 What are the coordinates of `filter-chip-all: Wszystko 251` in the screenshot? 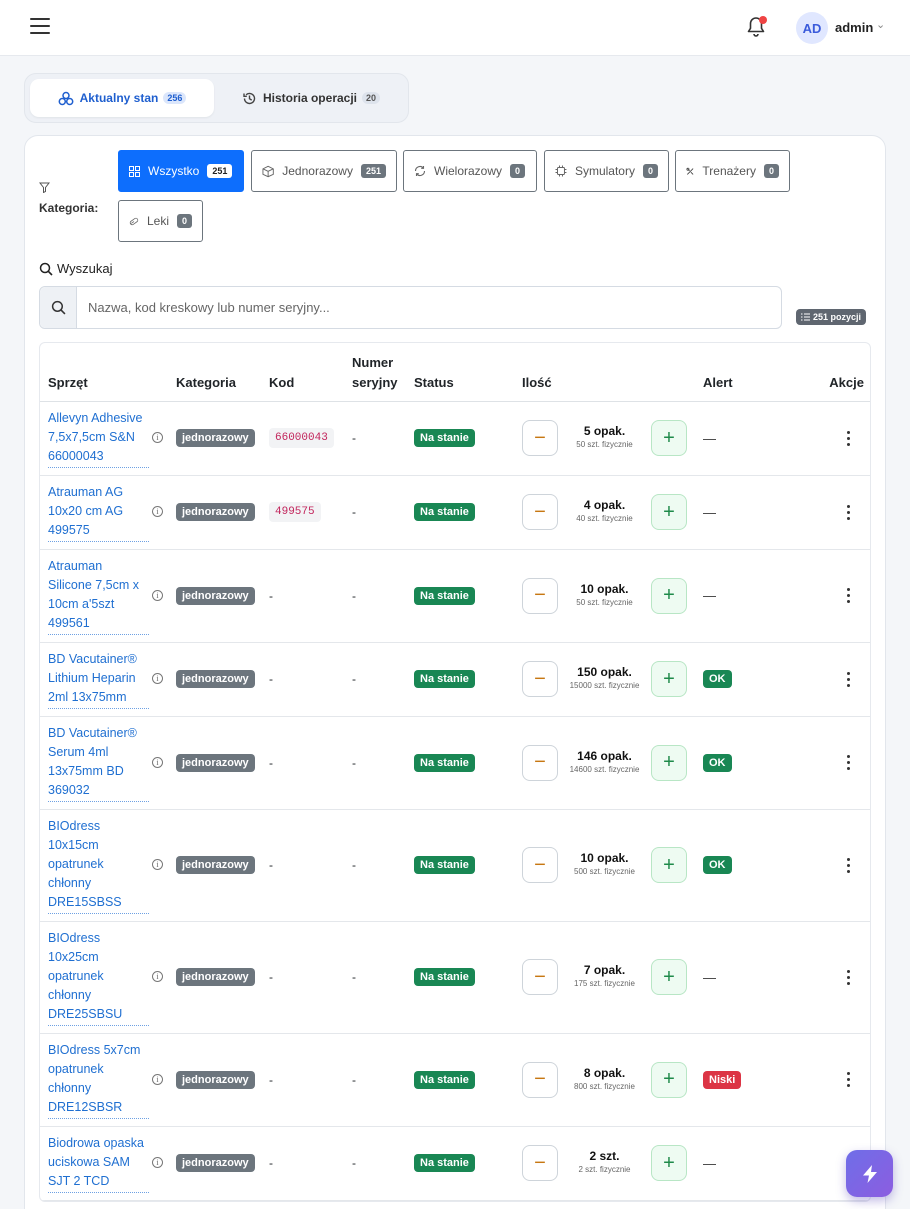 It's located at (181, 171).